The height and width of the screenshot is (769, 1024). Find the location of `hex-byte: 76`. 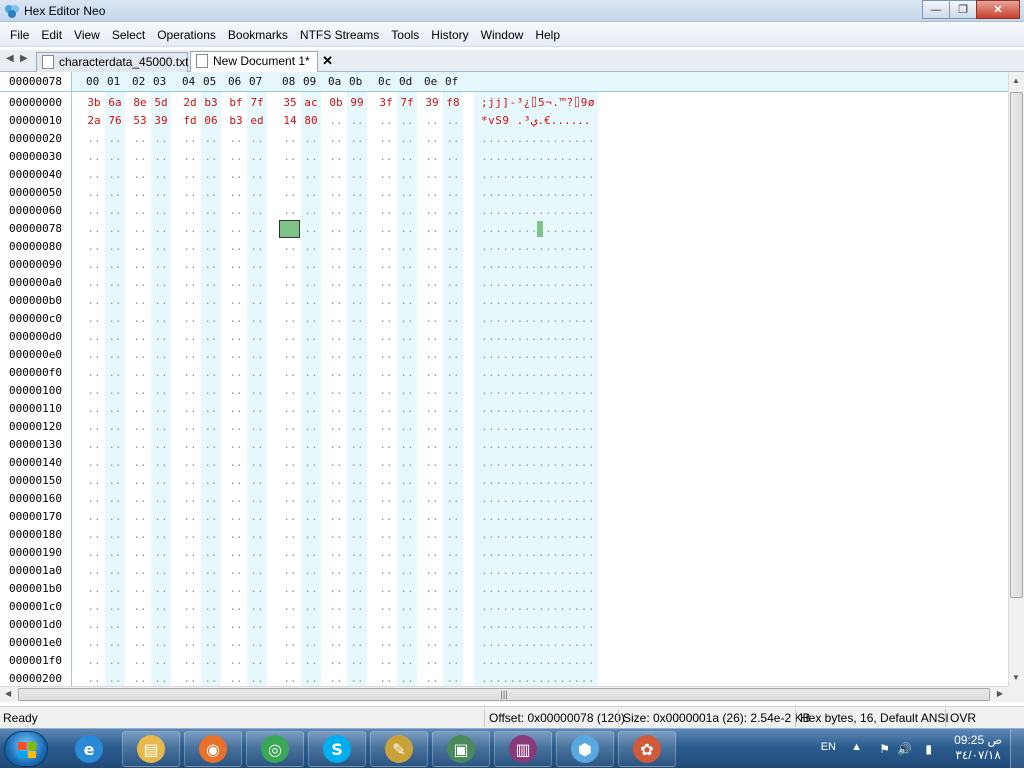

hex-byte: 76 is located at coordinates (115, 121).